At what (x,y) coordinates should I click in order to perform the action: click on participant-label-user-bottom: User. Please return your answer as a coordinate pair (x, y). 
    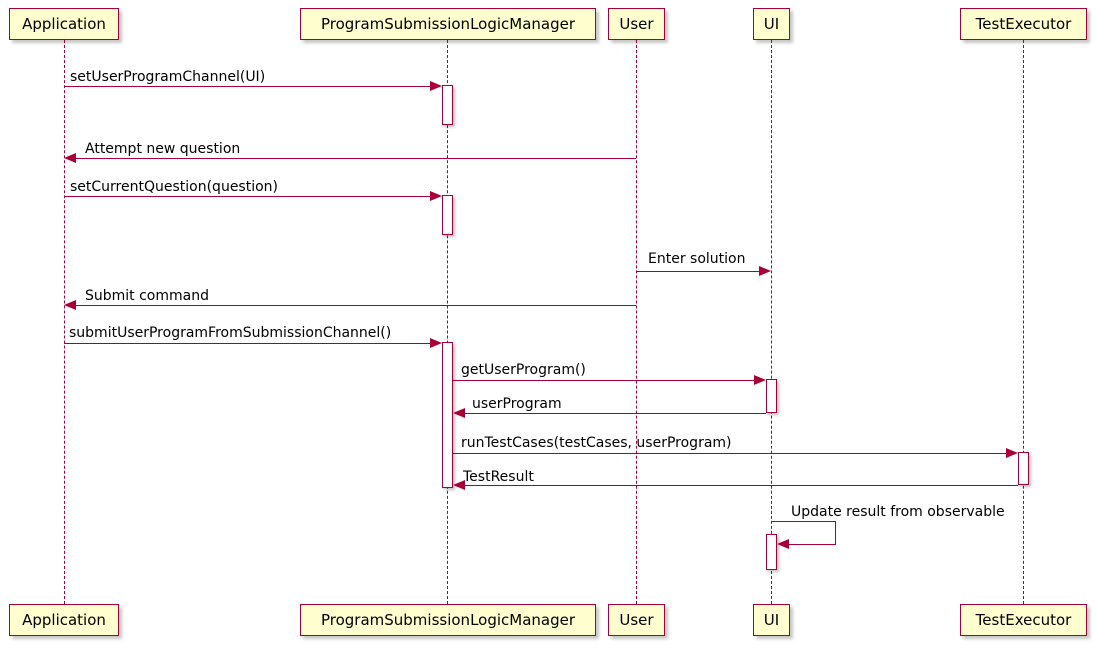
    Looking at the image, I should click on (636, 619).